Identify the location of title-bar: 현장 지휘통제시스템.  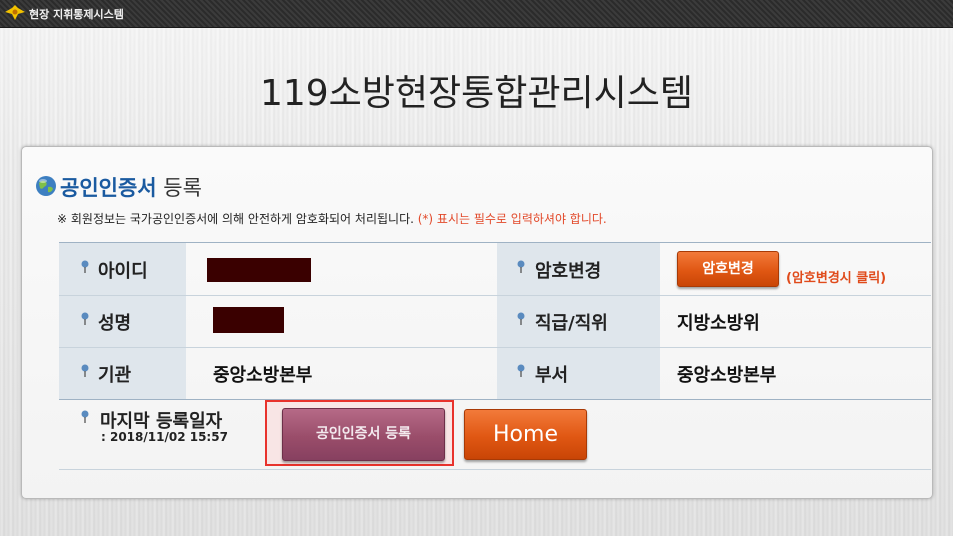
(476, 14).